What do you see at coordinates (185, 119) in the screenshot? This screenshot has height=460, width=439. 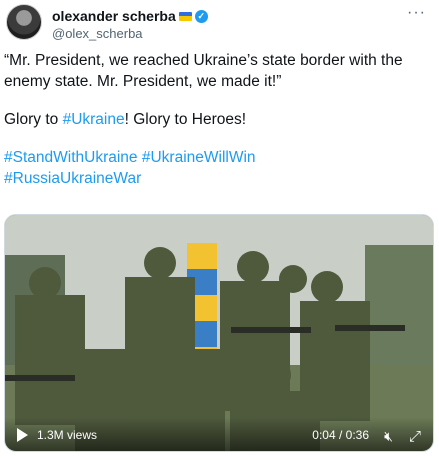 I see `glory-suffix: ! Glory to Heroes!` at bounding box center [185, 119].